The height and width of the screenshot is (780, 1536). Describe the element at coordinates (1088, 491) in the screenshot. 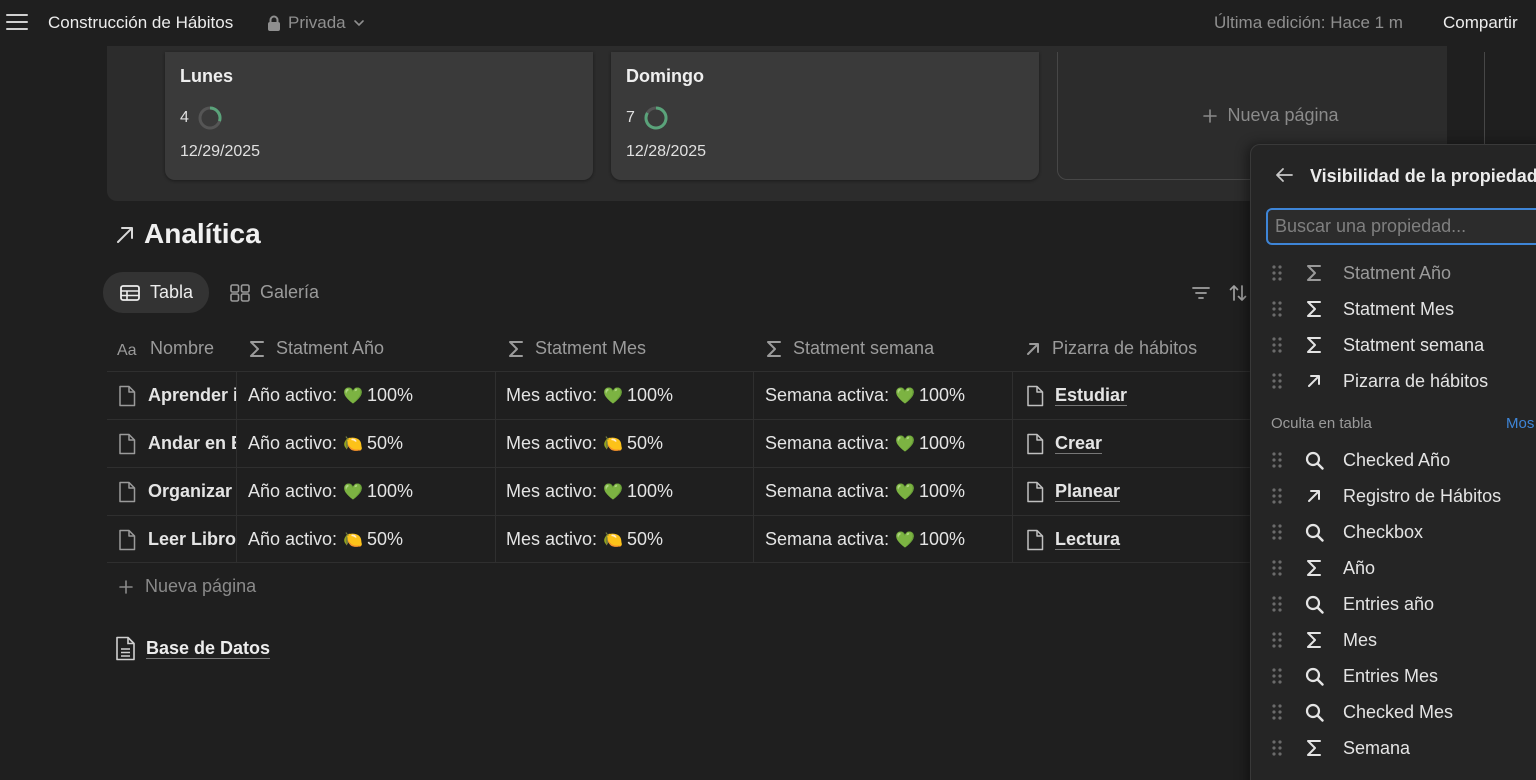

I see `relation-link: Planear` at that location.